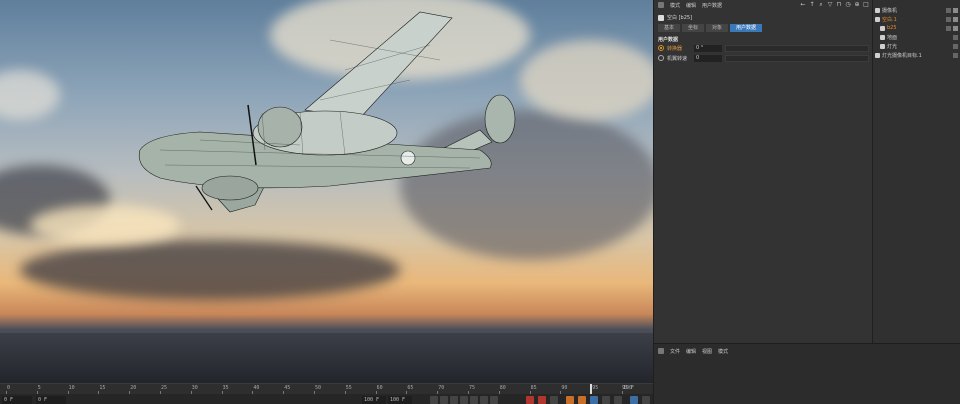  I want to click on timeline-tick-label: 30, so click(194, 388).